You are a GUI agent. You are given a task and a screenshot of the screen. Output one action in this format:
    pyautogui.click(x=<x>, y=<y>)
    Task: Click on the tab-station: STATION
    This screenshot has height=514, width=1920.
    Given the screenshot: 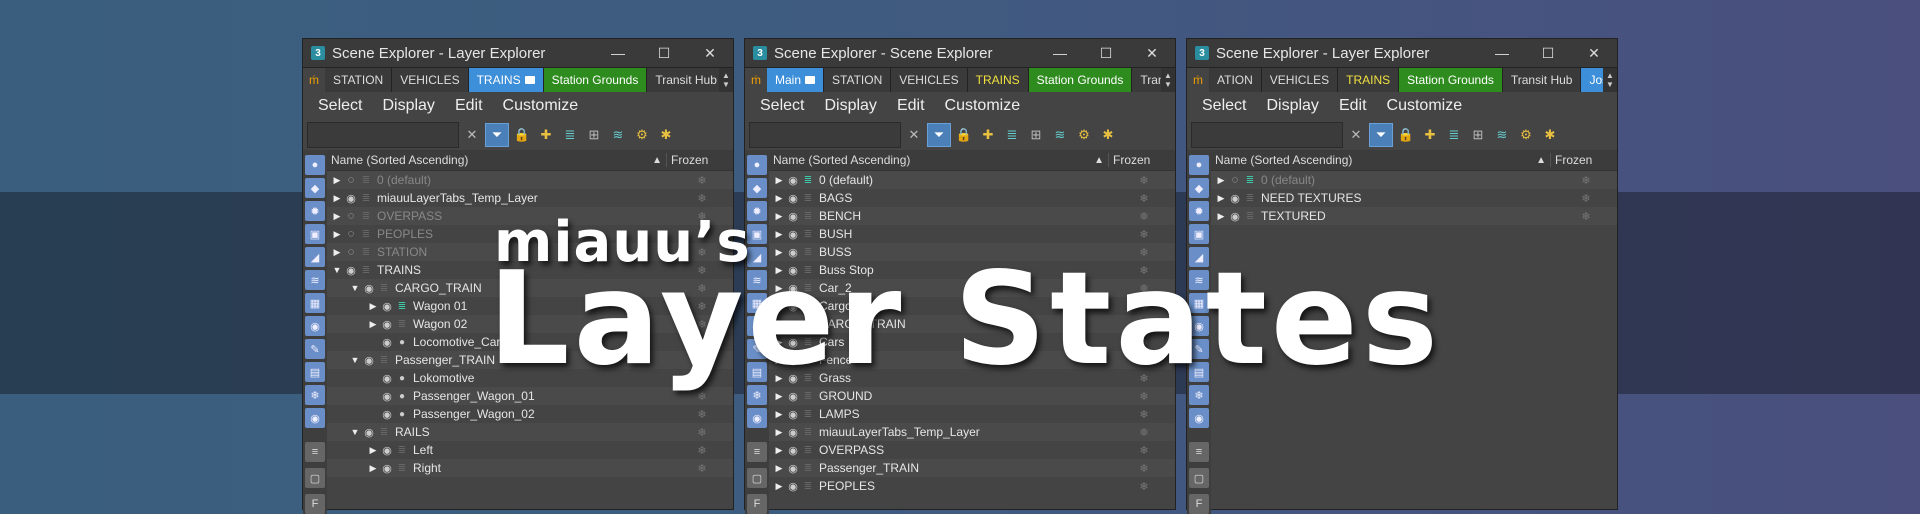 What is the action you would take?
    pyautogui.click(x=359, y=80)
    